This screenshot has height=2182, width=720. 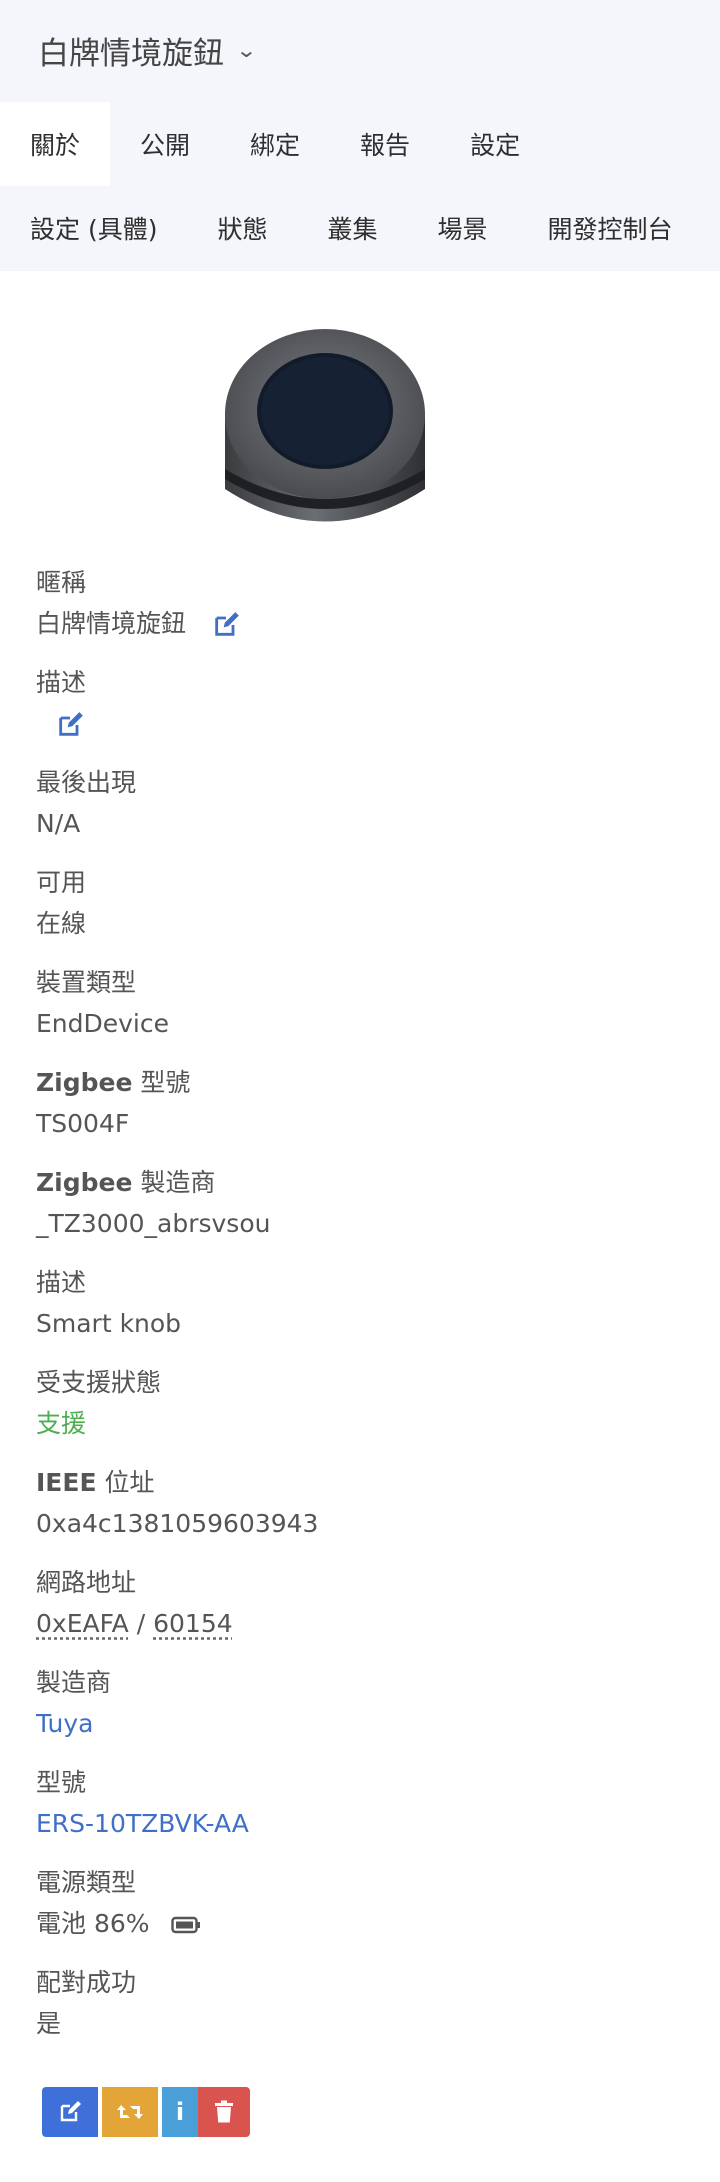 I want to click on last-seen-value: N/A, so click(x=58, y=823).